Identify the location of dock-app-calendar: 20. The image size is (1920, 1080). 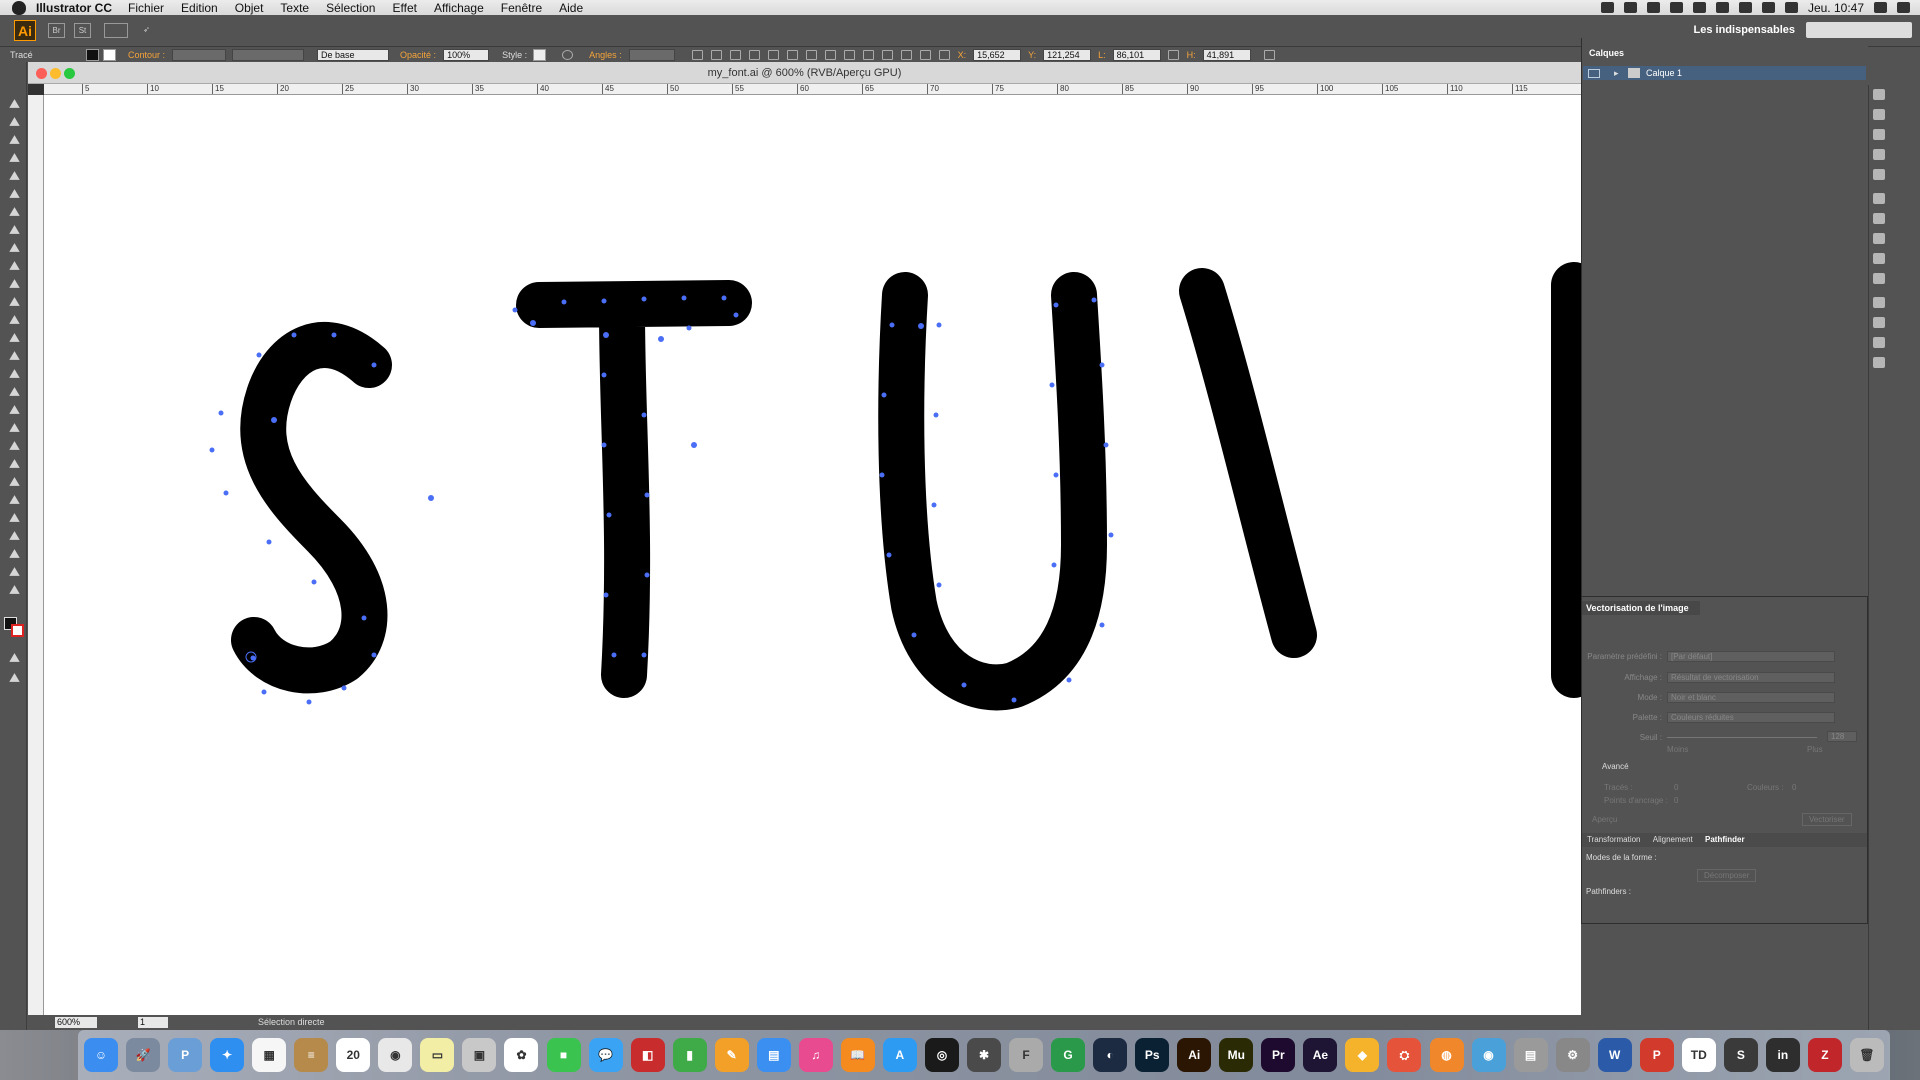
(353, 1055).